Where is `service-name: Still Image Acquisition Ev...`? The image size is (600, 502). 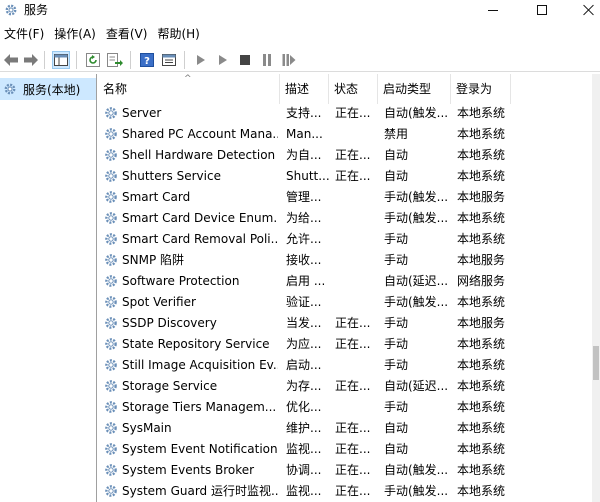
service-name: Still Image Acquisition Ev... is located at coordinates (200, 365).